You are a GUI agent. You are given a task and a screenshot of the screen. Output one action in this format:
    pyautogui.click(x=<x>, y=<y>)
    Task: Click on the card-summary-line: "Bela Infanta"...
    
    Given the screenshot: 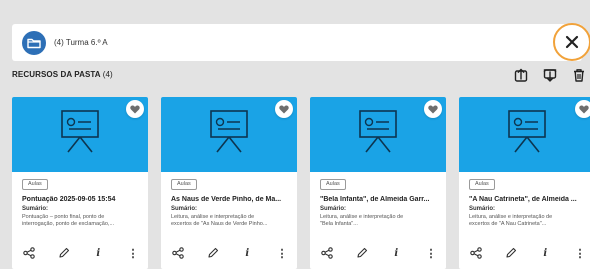 What is the action you would take?
    pyautogui.click(x=339, y=224)
    